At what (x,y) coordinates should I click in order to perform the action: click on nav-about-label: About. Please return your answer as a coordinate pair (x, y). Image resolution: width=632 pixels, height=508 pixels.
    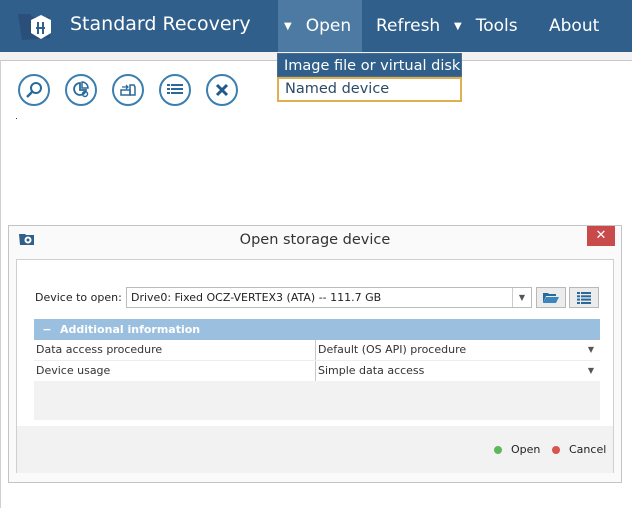
    Looking at the image, I should click on (574, 26).